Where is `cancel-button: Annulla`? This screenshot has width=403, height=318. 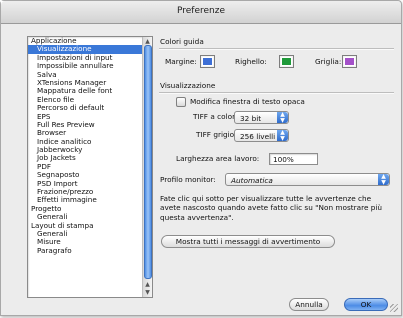
cancel-button: Annulla is located at coordinates (309, 304).